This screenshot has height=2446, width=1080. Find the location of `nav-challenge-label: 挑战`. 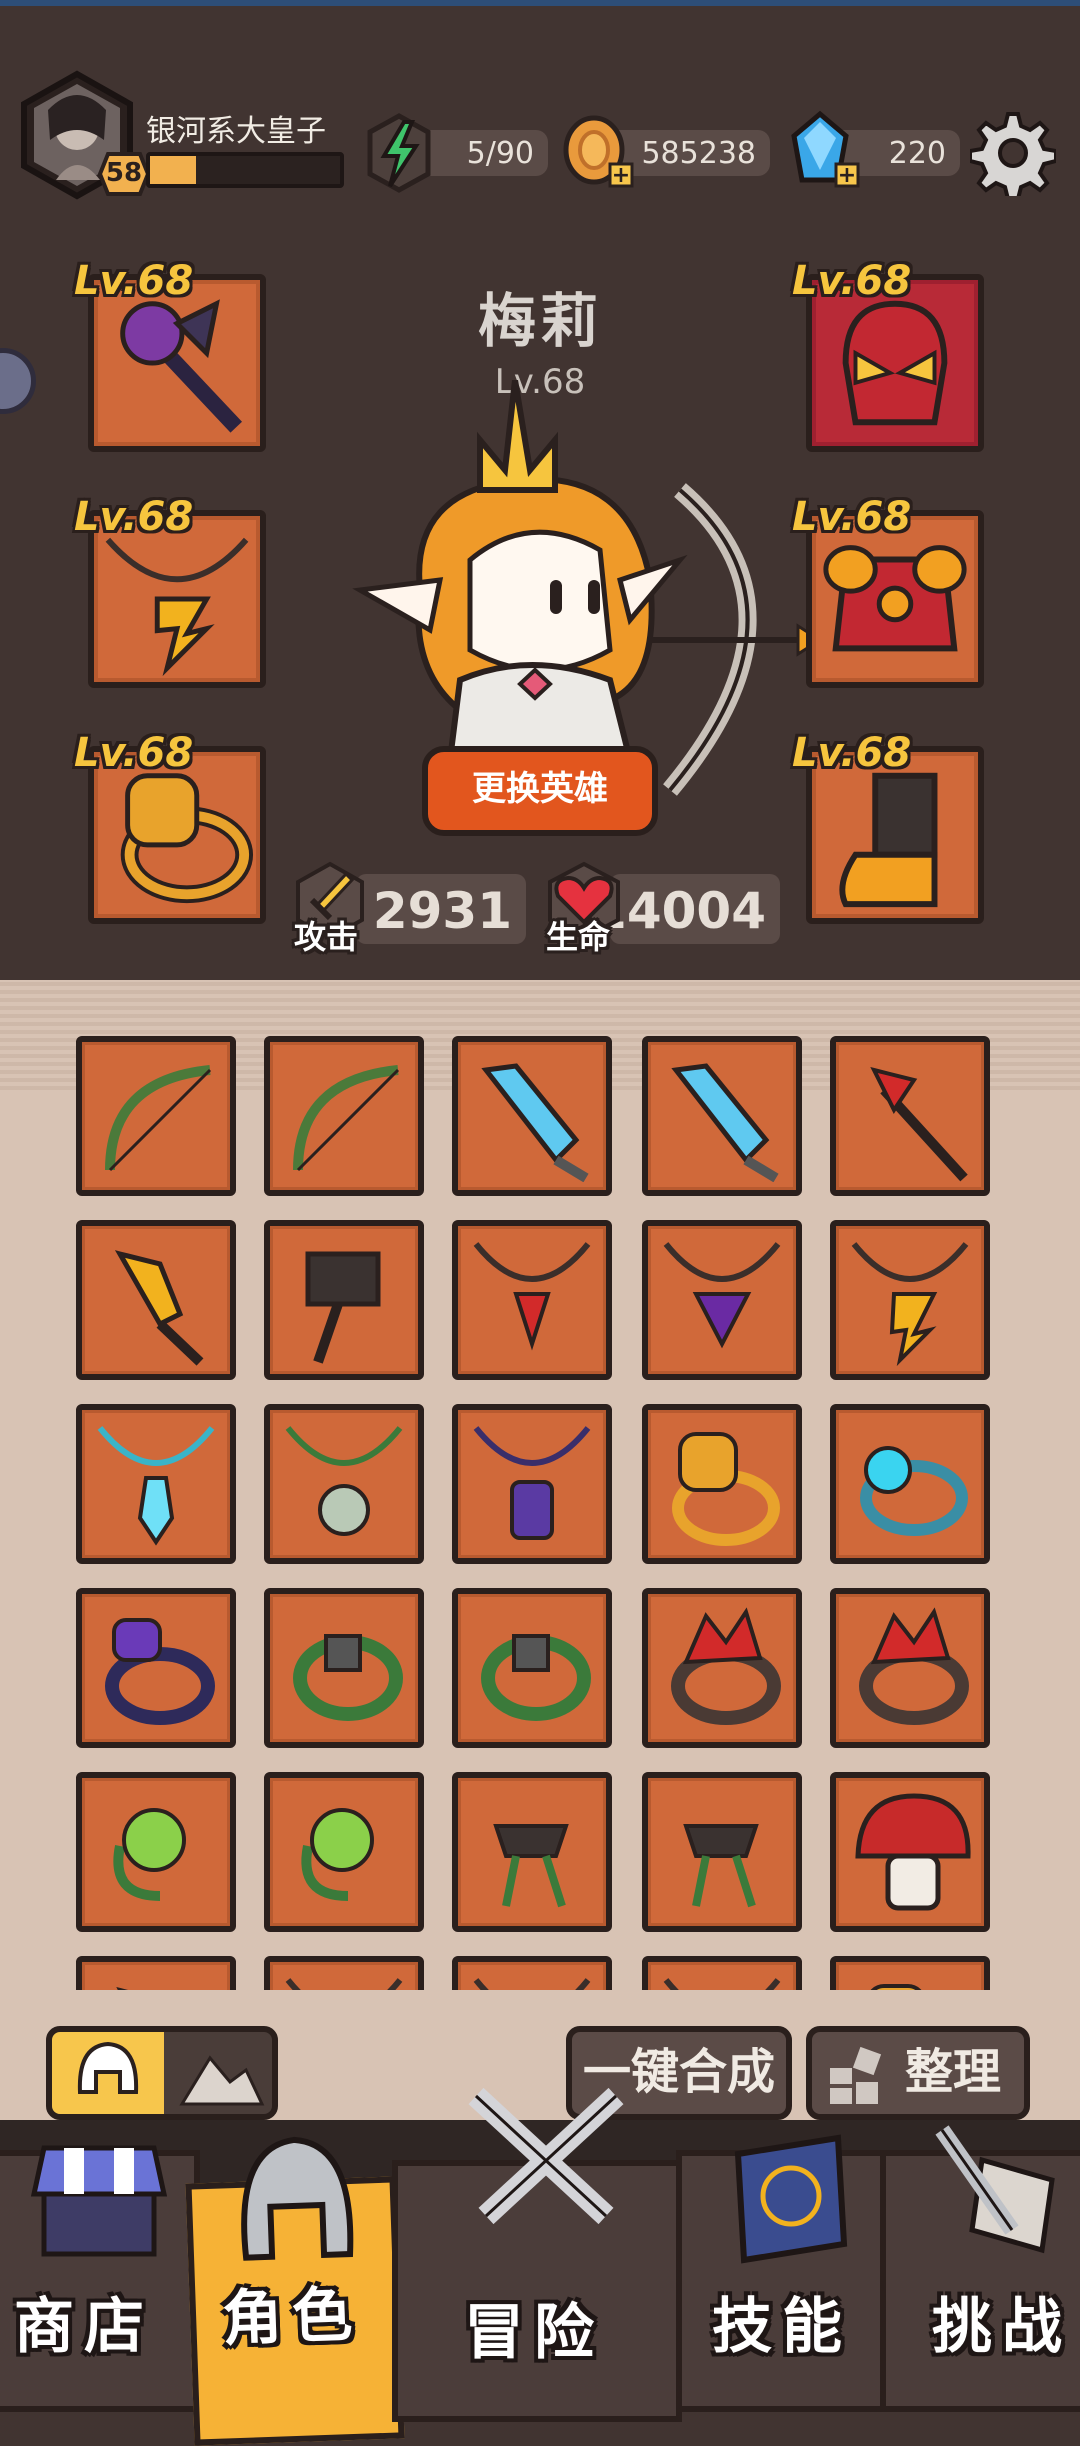

nav-challenge-label: 挑战 is located at coordinates (1002, 2327).